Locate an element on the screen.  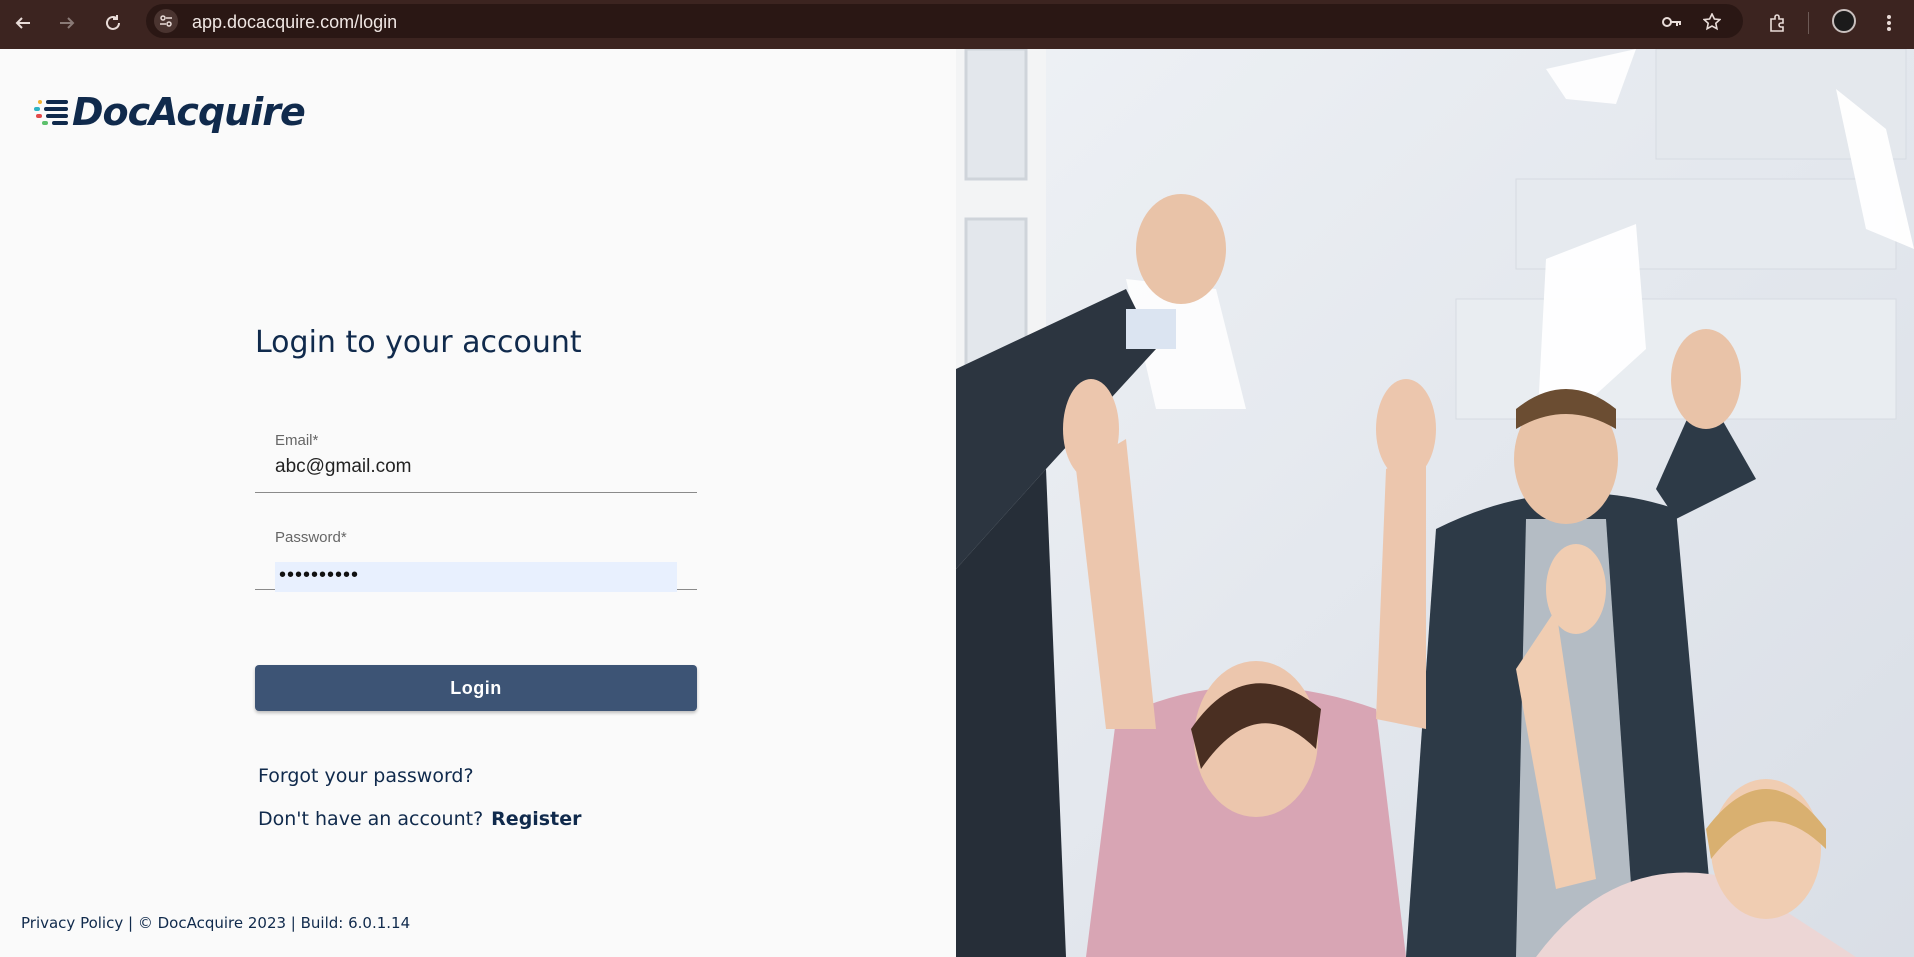
password-value: •••••••••• is located at coordinates (319, 575).